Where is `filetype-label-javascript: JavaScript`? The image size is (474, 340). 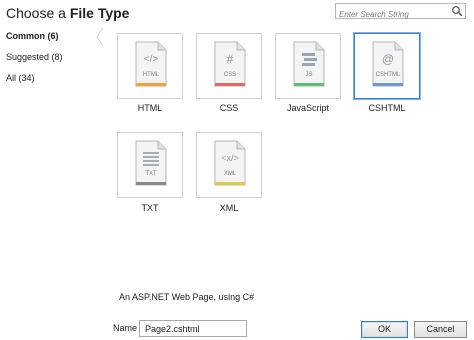 filetype-label-javascript: JavaScript is located at coordinates (308, 108).